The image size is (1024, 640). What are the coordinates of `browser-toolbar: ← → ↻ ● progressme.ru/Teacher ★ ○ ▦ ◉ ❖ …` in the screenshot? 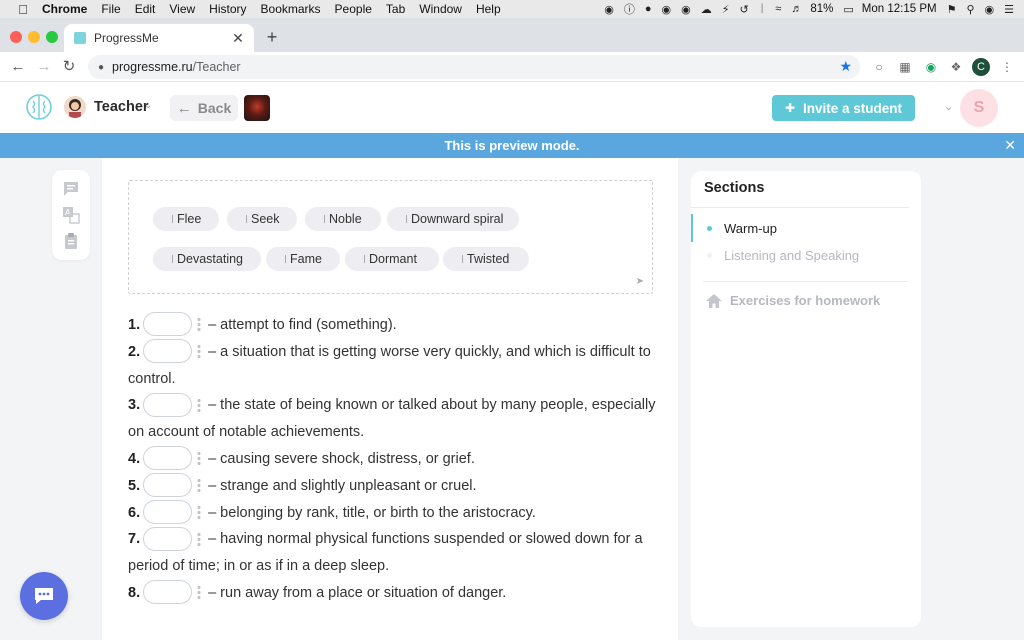 It's located at (512, 67).